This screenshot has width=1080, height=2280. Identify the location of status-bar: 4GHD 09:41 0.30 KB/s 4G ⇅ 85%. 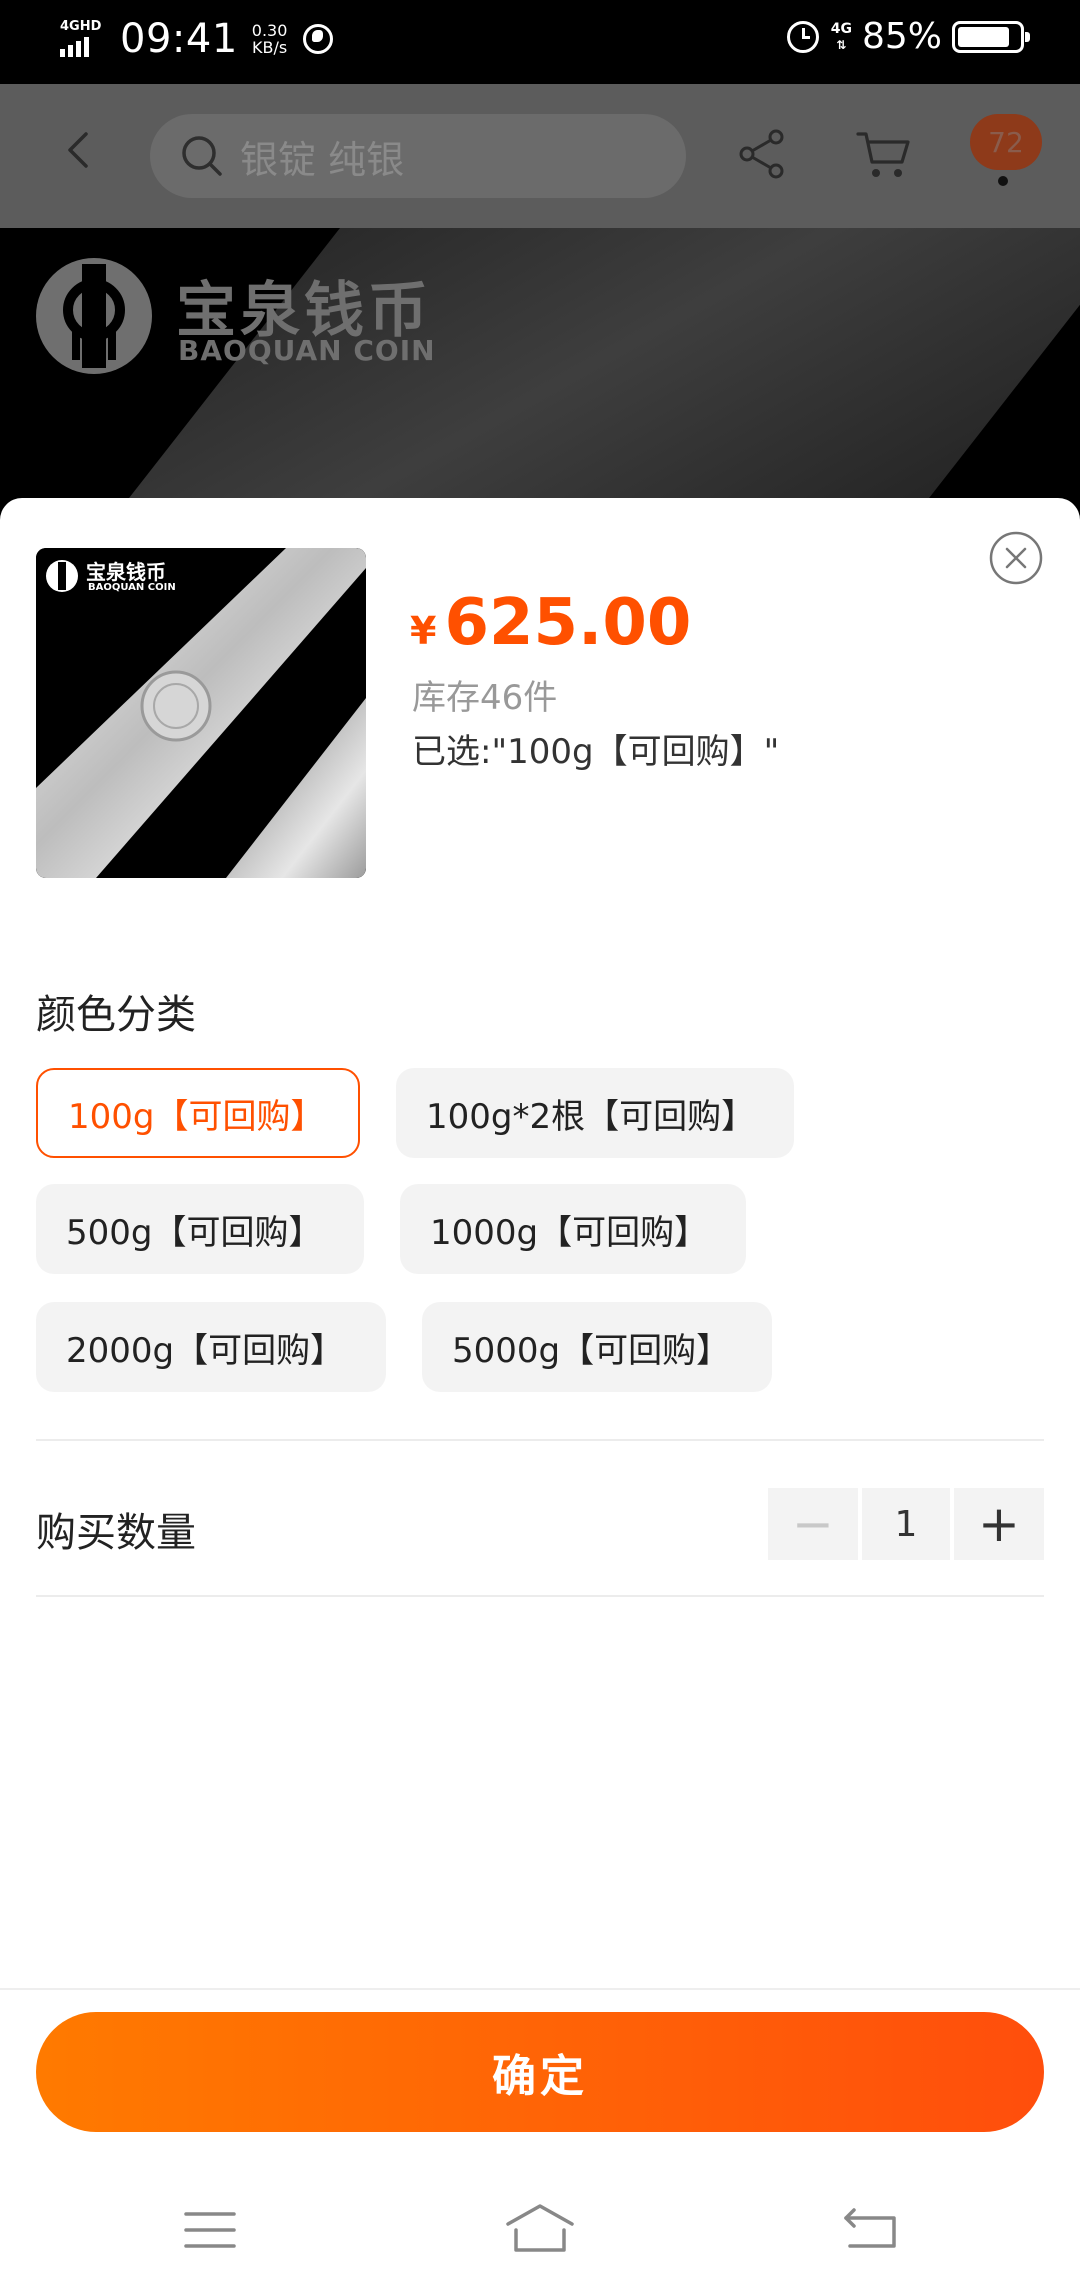
(540, 42).